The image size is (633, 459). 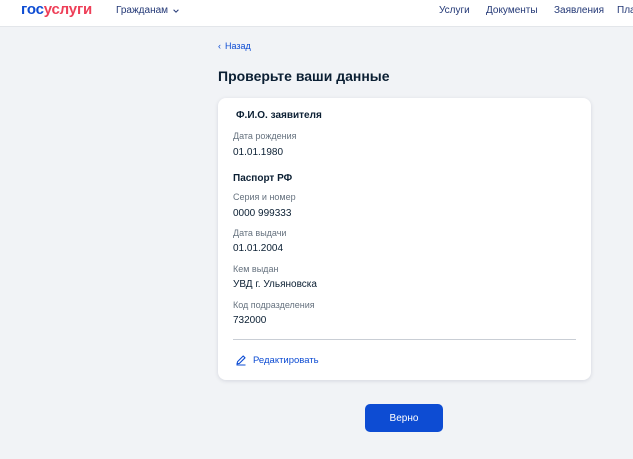 I want to click on issue-date-value: 01.01.2004, so click(x=258, y=248).